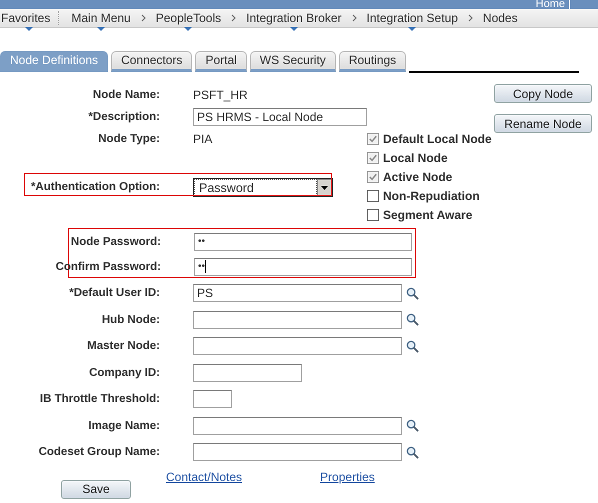 This screenshot has height=503, width=598. I want to click on checkbox-label: Segment Aware, so click(427, 215).